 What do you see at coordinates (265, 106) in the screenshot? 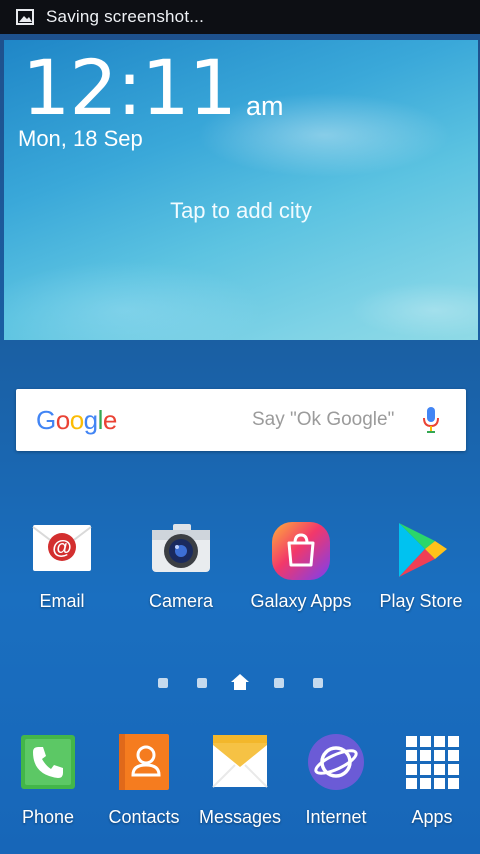
I see `clock-ampm: am` at bounding box center [265, 106].